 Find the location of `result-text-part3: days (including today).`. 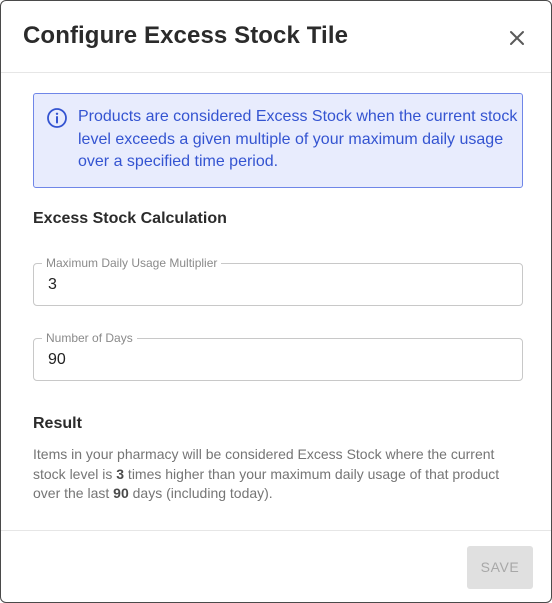

result-text-part3: days (including today). is located at coordinates (200, 493).